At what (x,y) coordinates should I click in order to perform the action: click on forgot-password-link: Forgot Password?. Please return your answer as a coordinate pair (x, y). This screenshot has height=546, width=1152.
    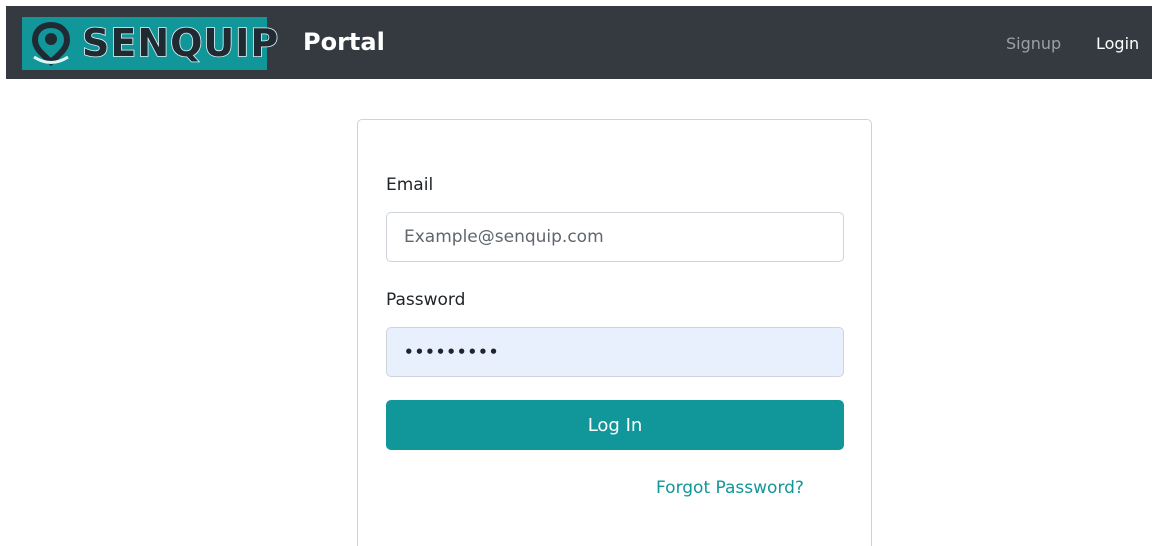
    Looking at the image, I should click on (730, 488).